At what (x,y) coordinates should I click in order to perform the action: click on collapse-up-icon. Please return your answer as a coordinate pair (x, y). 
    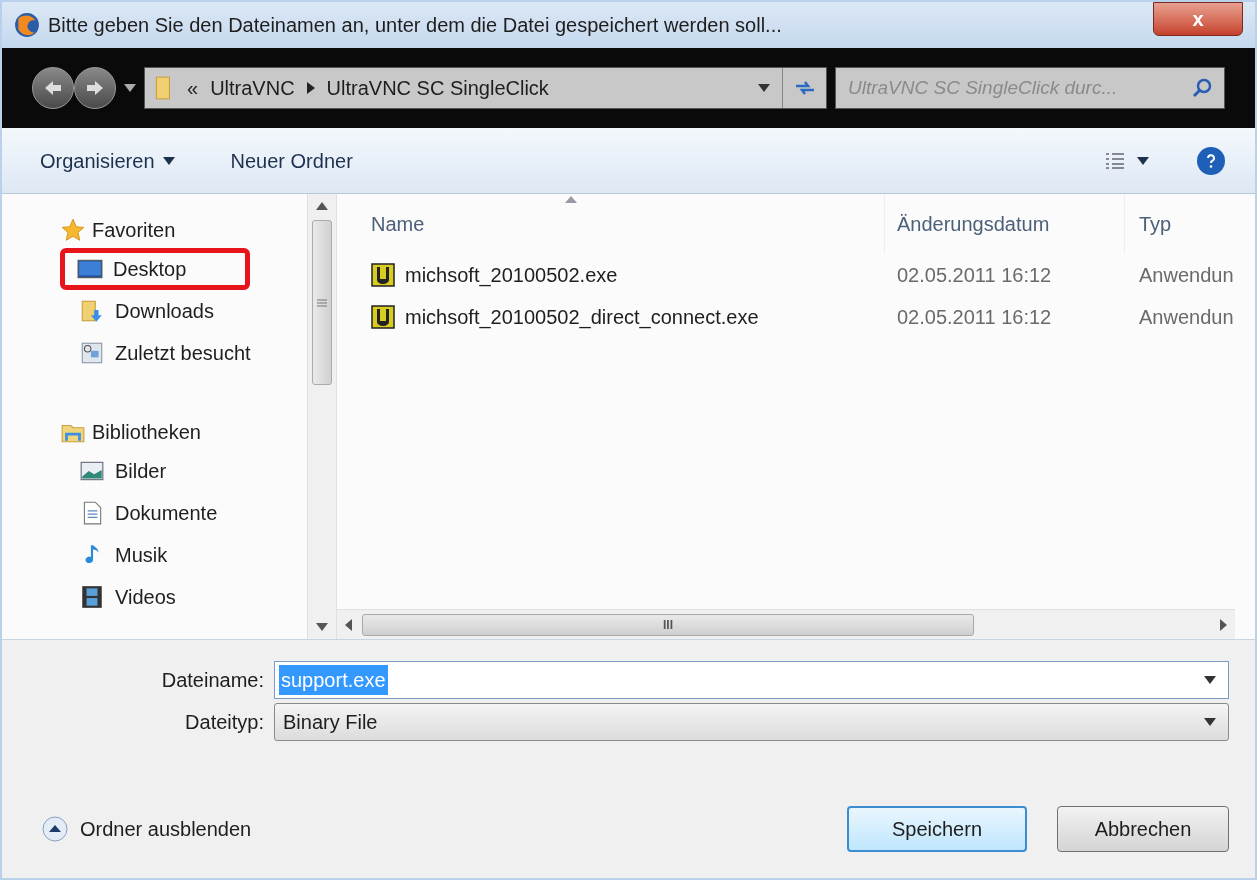
    Looking at the image, I should click on (55, 829).